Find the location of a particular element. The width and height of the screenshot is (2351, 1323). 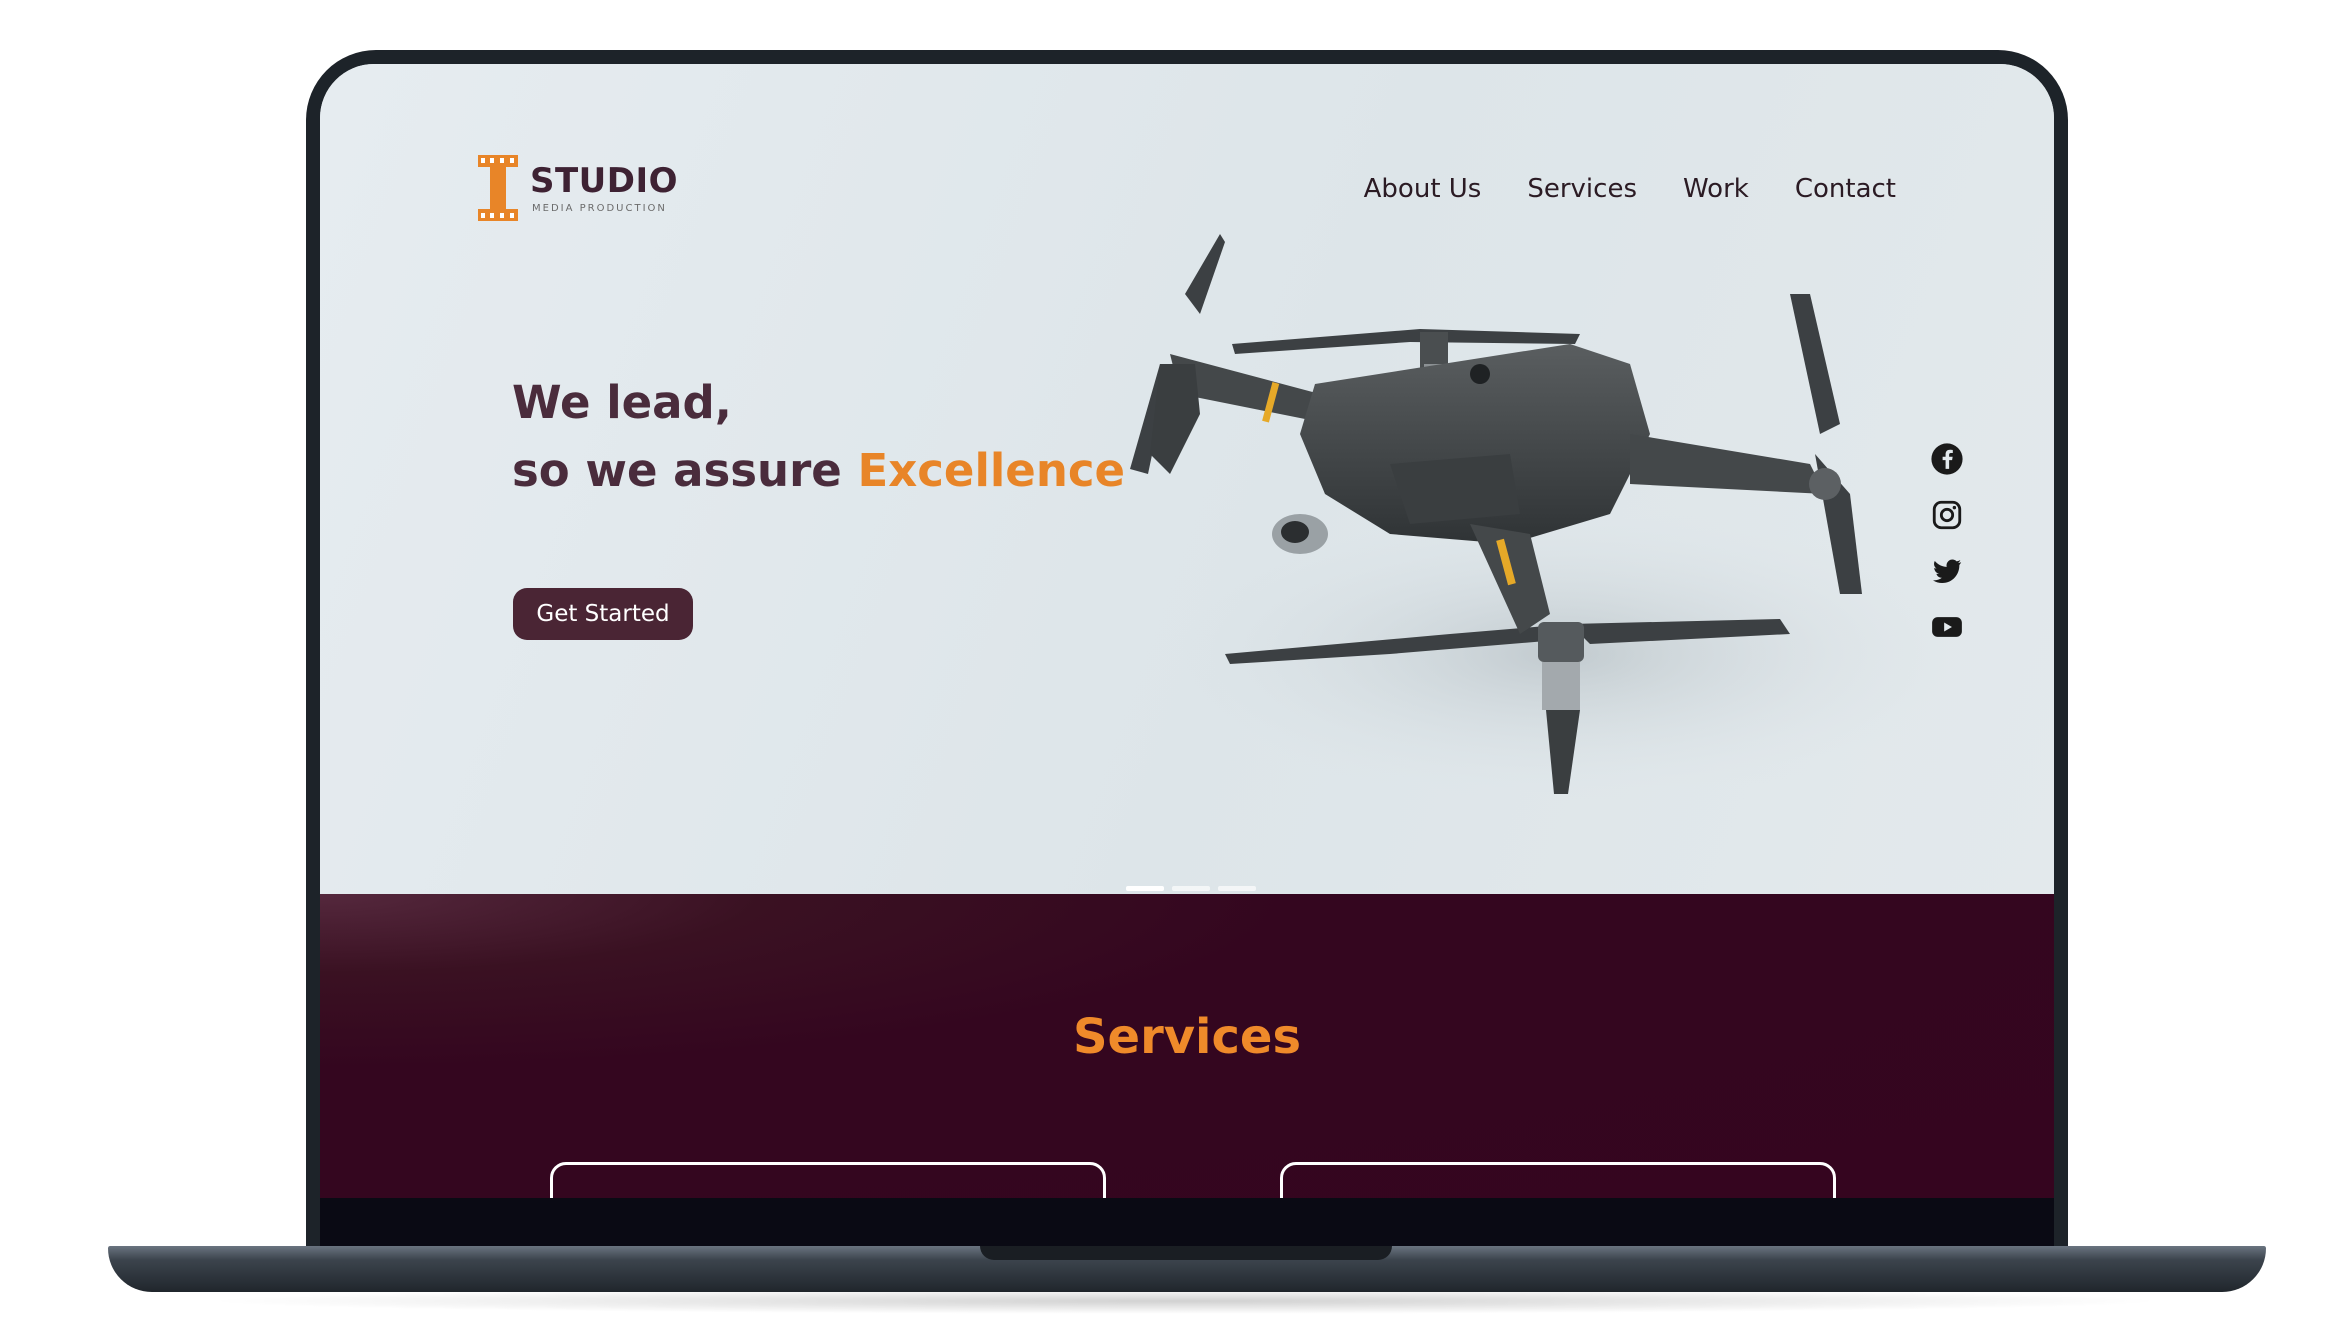

social-links is located at coordinates (1950, 554).